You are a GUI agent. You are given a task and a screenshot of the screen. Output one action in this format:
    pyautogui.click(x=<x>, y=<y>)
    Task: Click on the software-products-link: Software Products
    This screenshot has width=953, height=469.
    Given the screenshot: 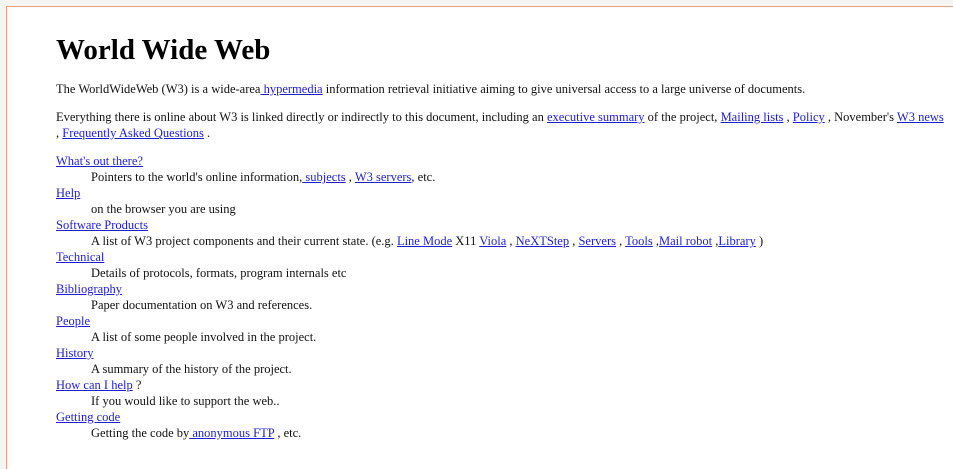 What is the action you would take?
    pyautogui.click(x=102, y=225)
    